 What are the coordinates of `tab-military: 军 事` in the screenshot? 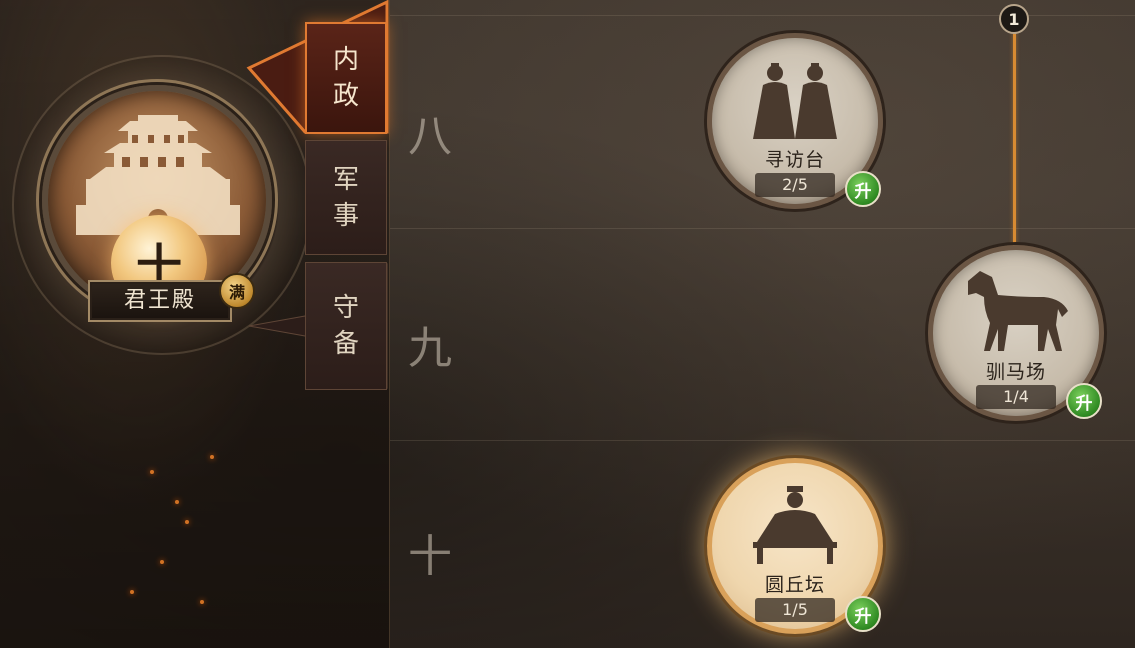 It's located at (346, 197).